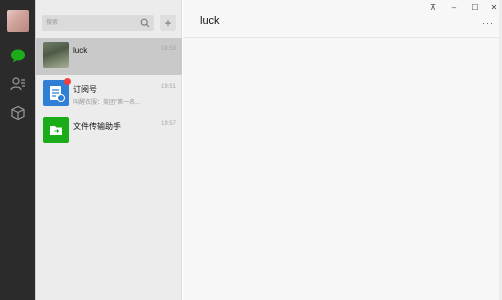 The width and height of the screenshot is (502, 300). I want to click on pin-icon: ⊼, so click(433, 7).